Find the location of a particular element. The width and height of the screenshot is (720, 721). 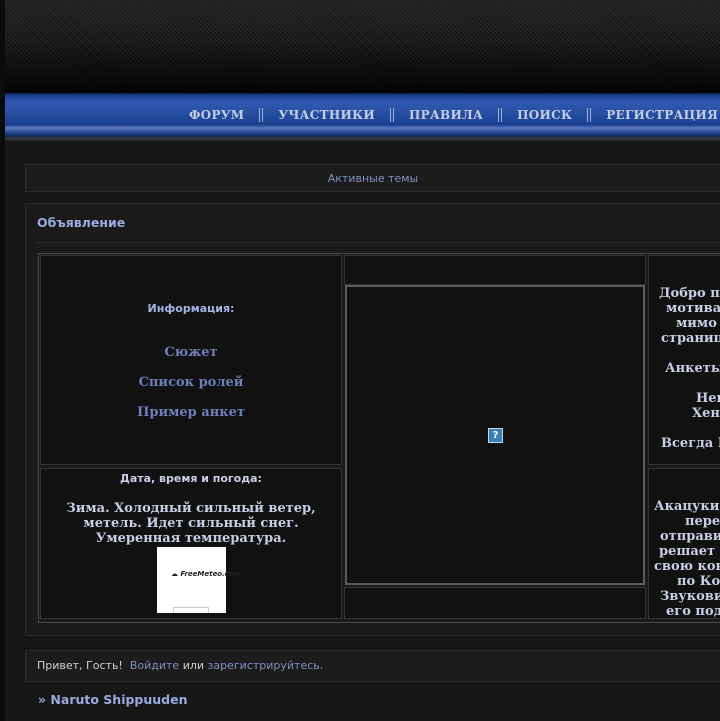

nav-members: УЧАСТНИКИ is located at coordinates (326, 115).